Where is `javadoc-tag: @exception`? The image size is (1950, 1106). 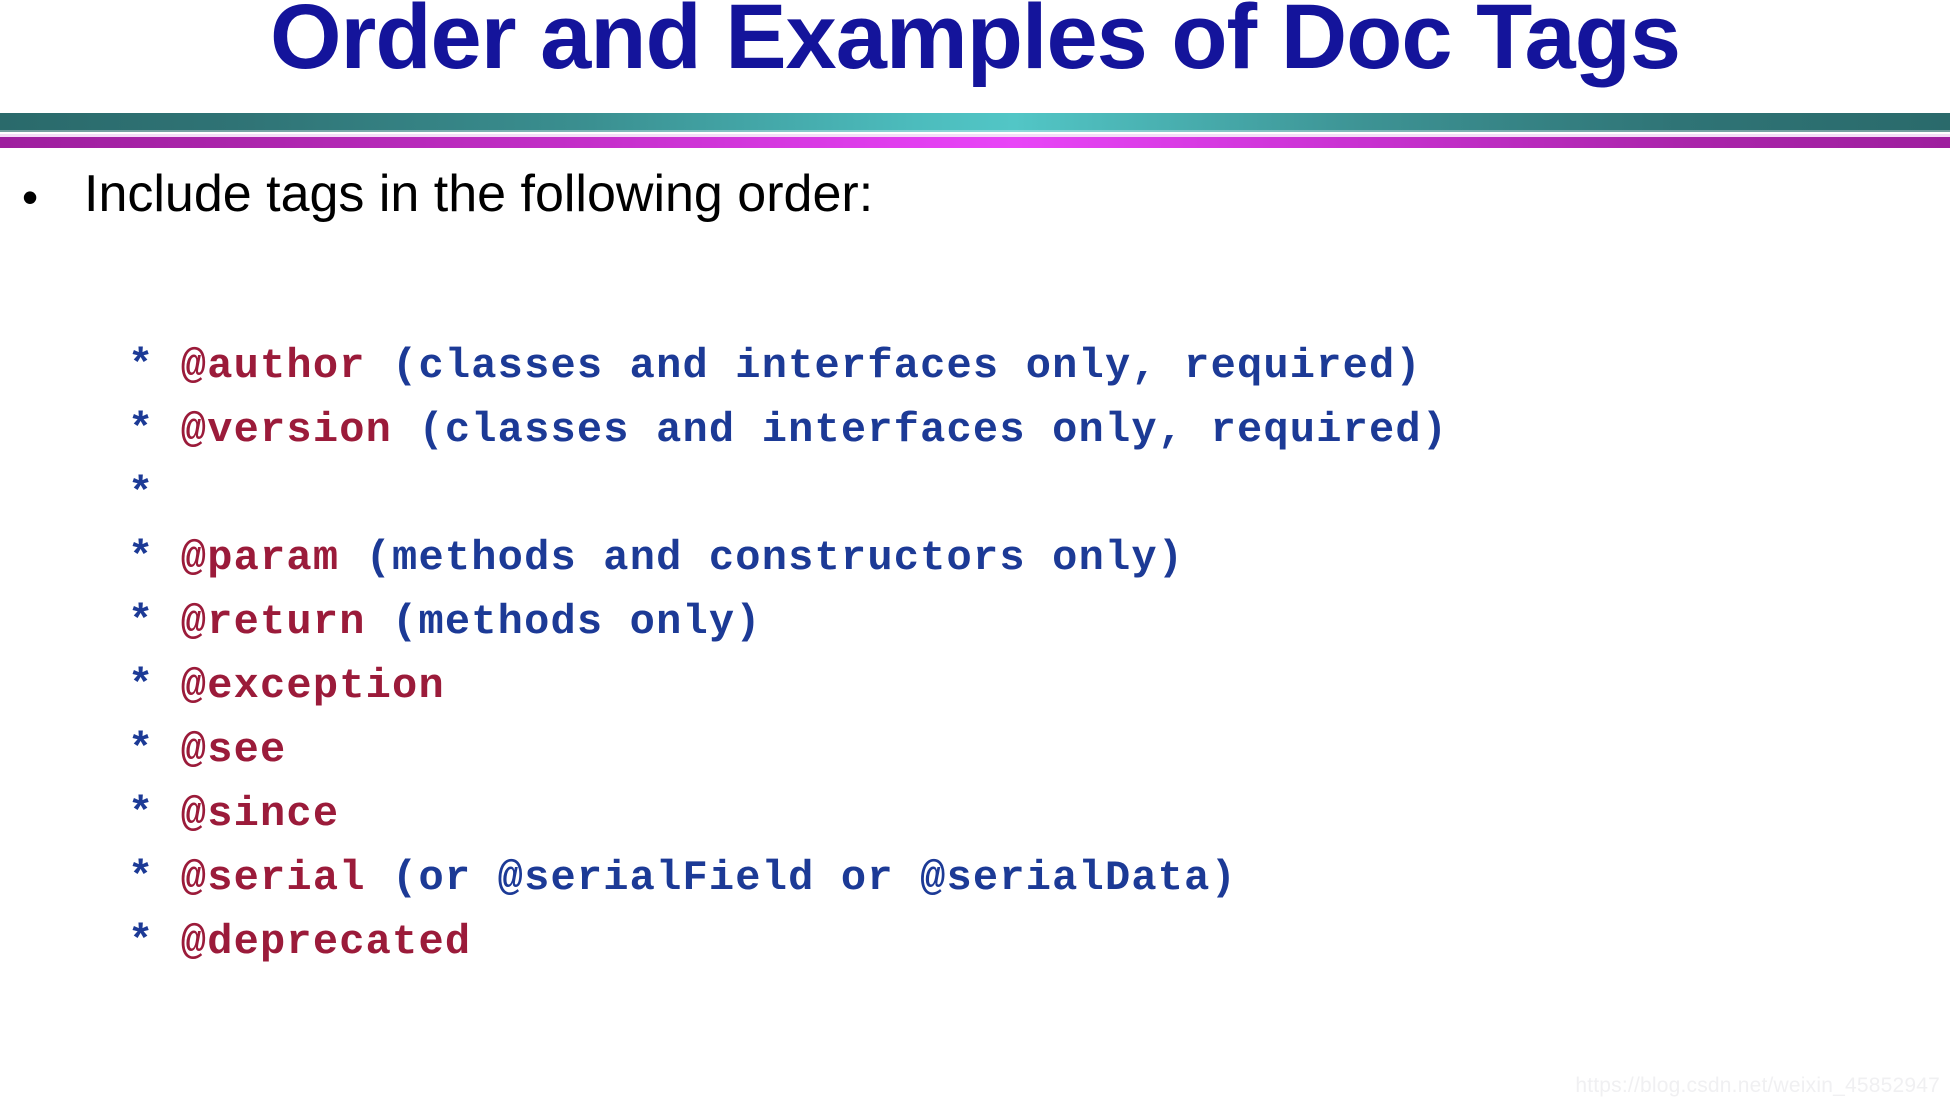 javadoc-tag: @exception is located at coordinates (299, 686).